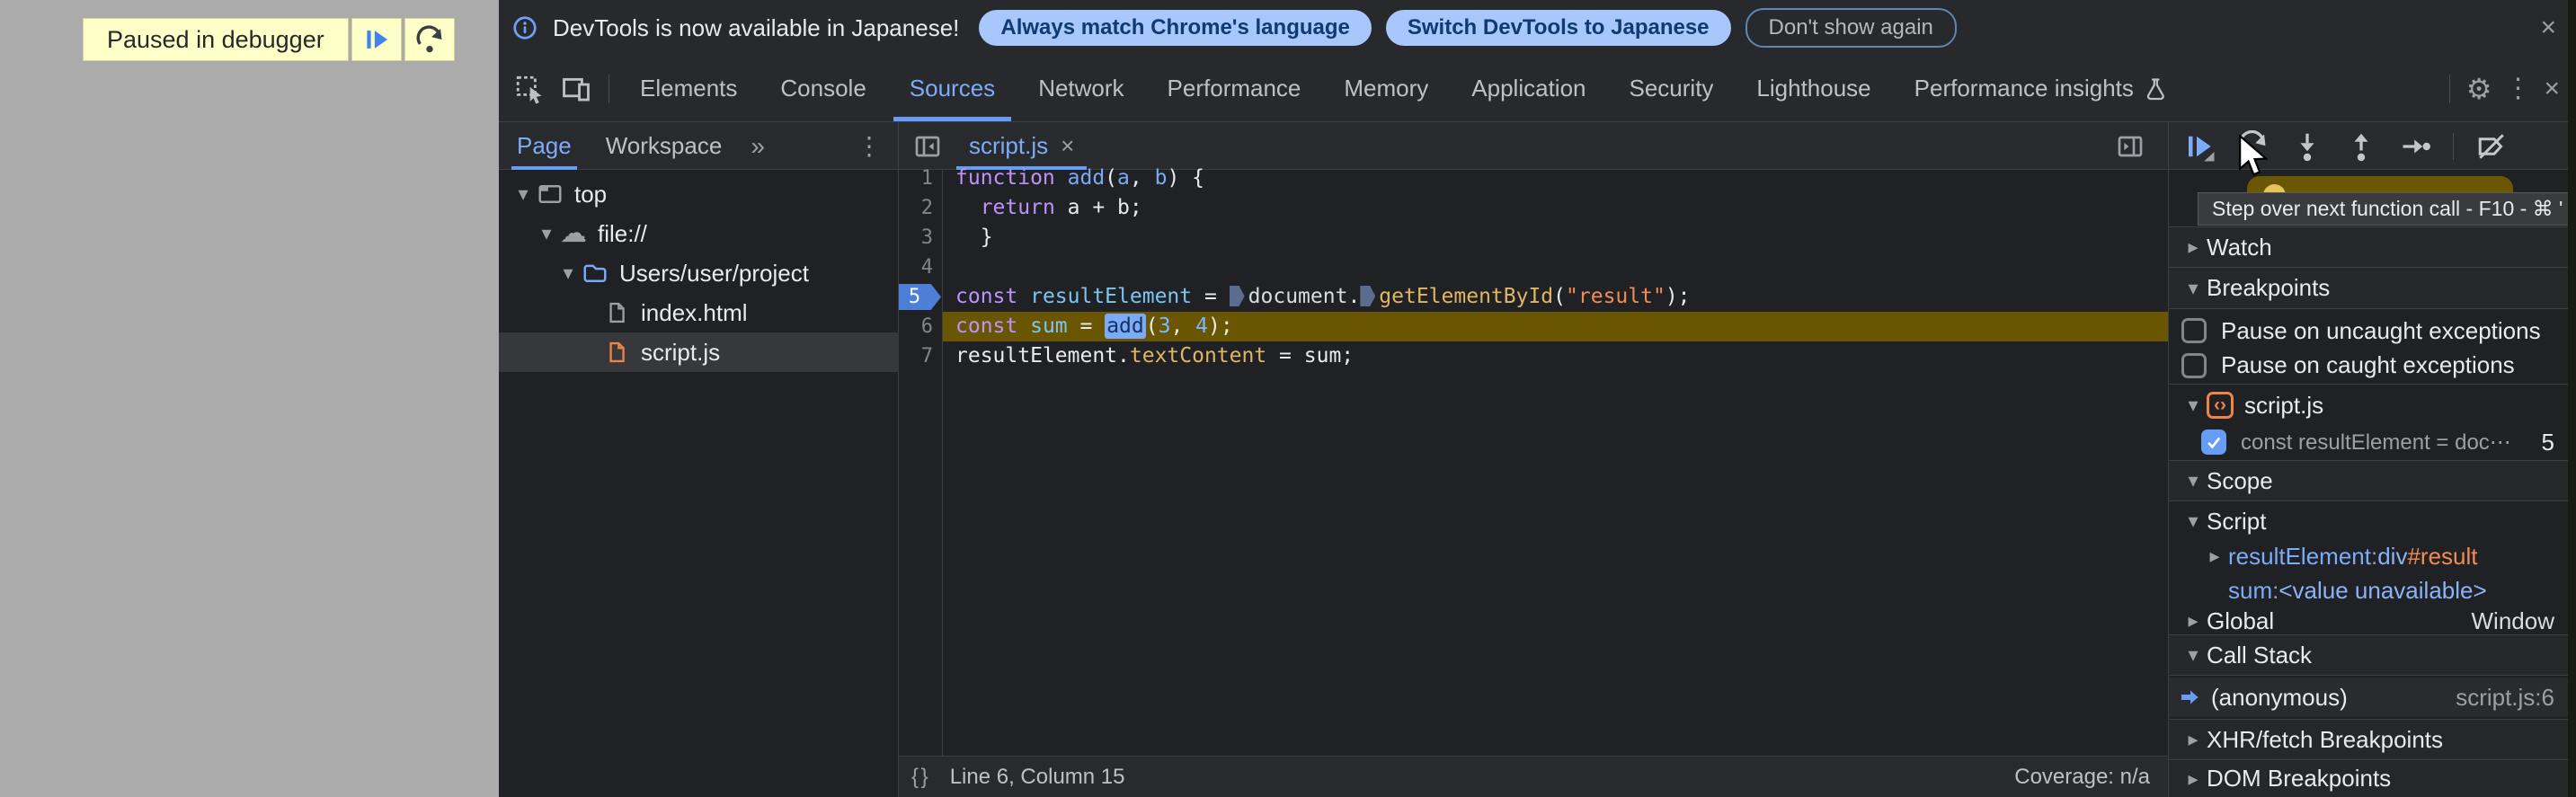  Describe the element at coordinates (2372, 288) in the screenshot. I see `section-breakpoints: ▾ Breakpoints` at that location.